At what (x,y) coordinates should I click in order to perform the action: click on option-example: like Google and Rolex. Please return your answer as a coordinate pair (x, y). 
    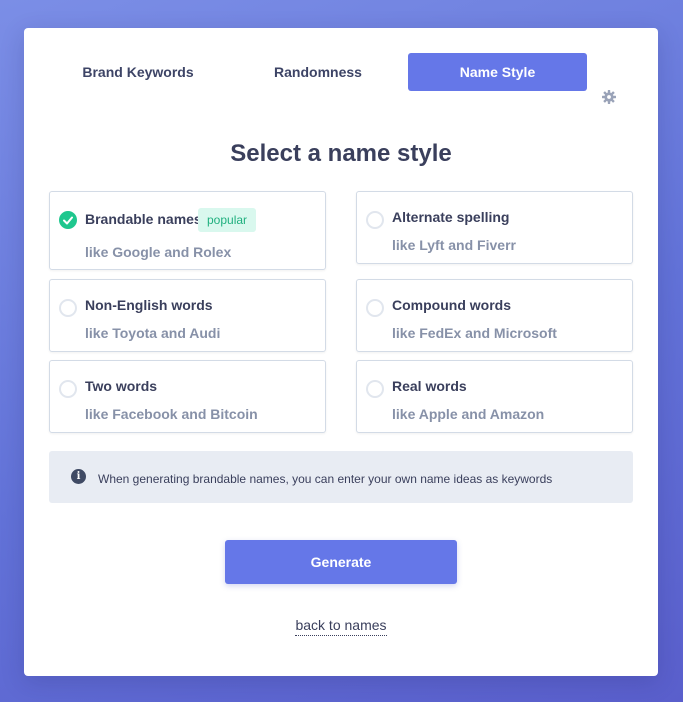
    Looking at the image, I should click on (158, 252).